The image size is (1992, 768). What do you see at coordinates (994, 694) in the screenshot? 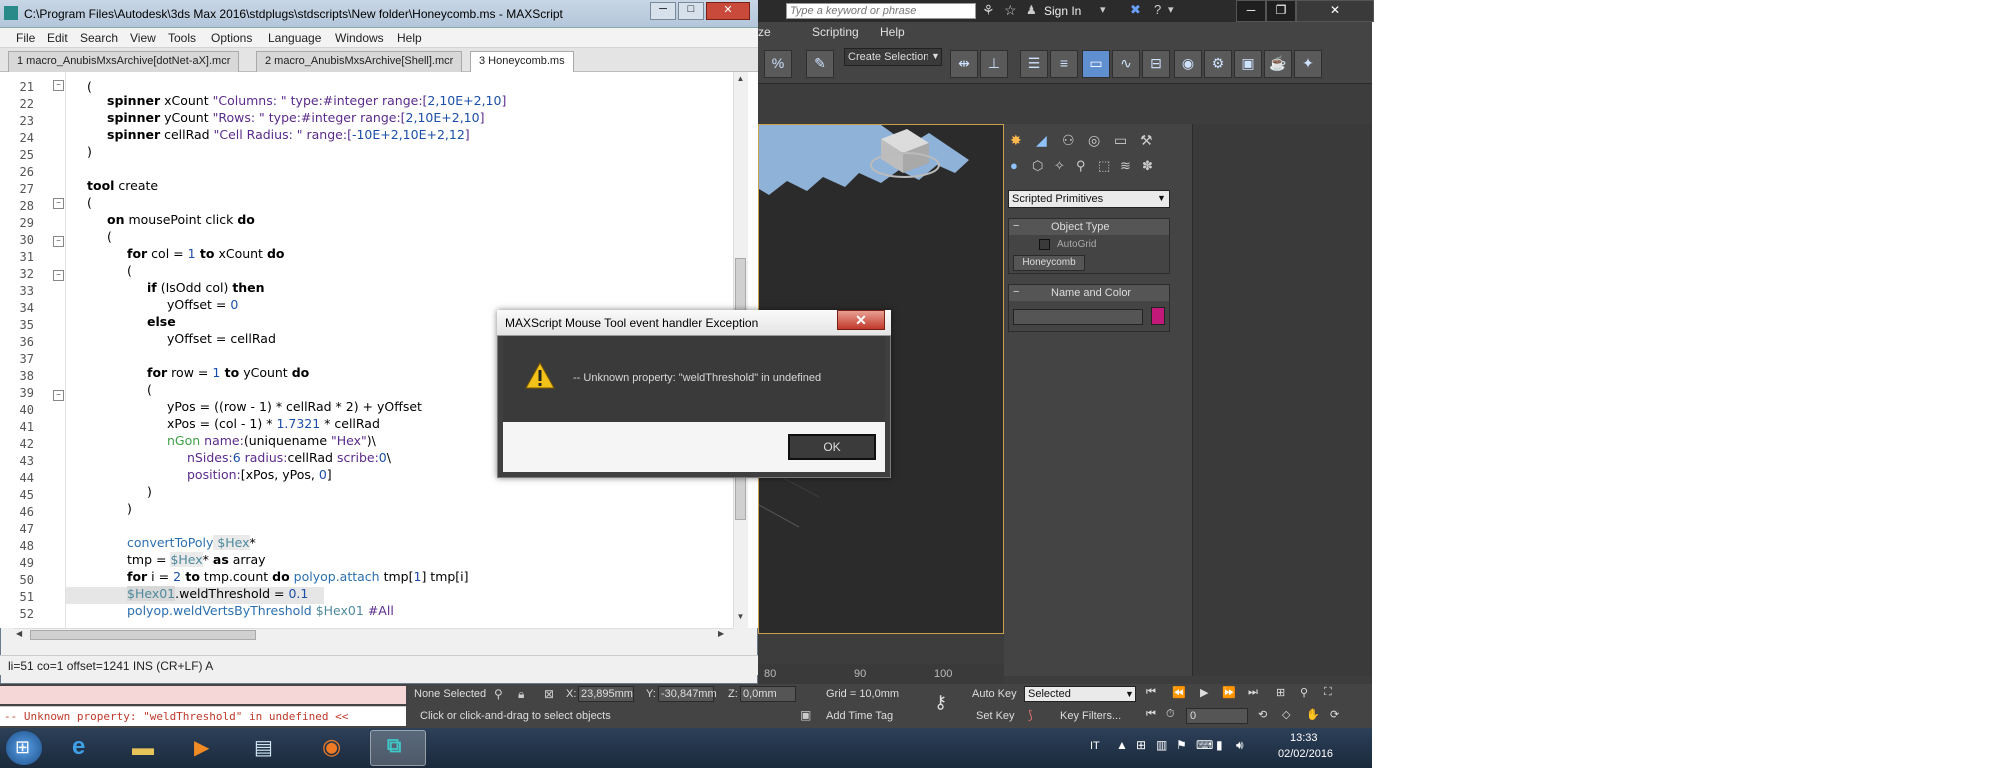
I see `auto-key-button: Auto Key` at bounding box center [994, 694].